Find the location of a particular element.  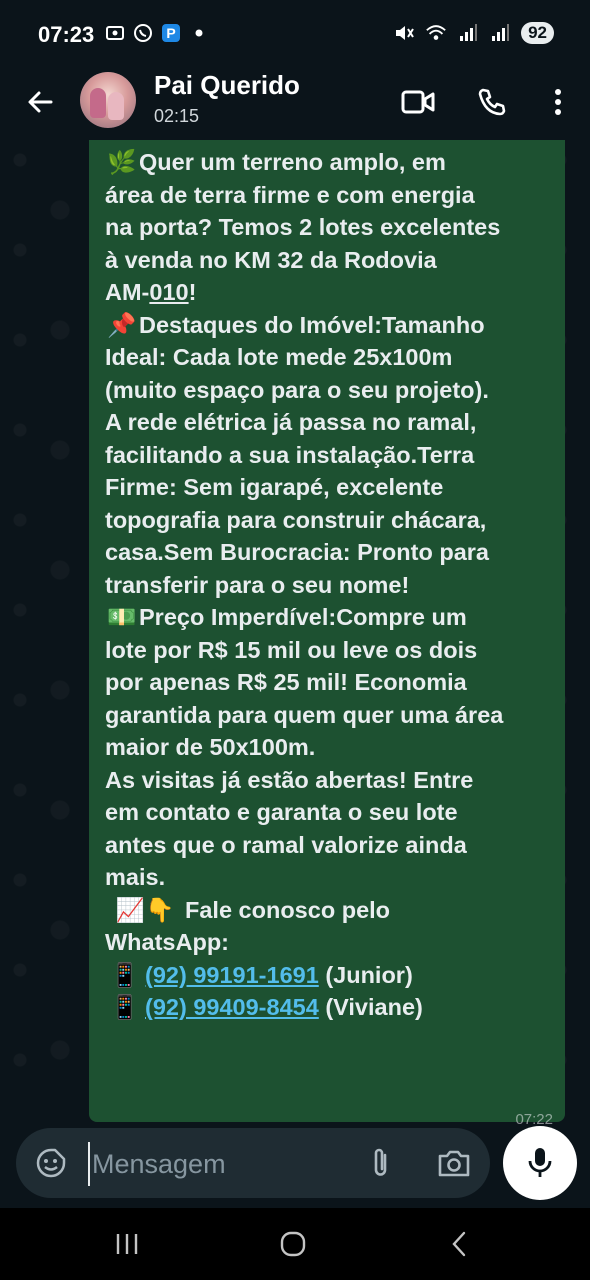

phone-link: (92) 99191-1691 is located at coordinates (232, 975).